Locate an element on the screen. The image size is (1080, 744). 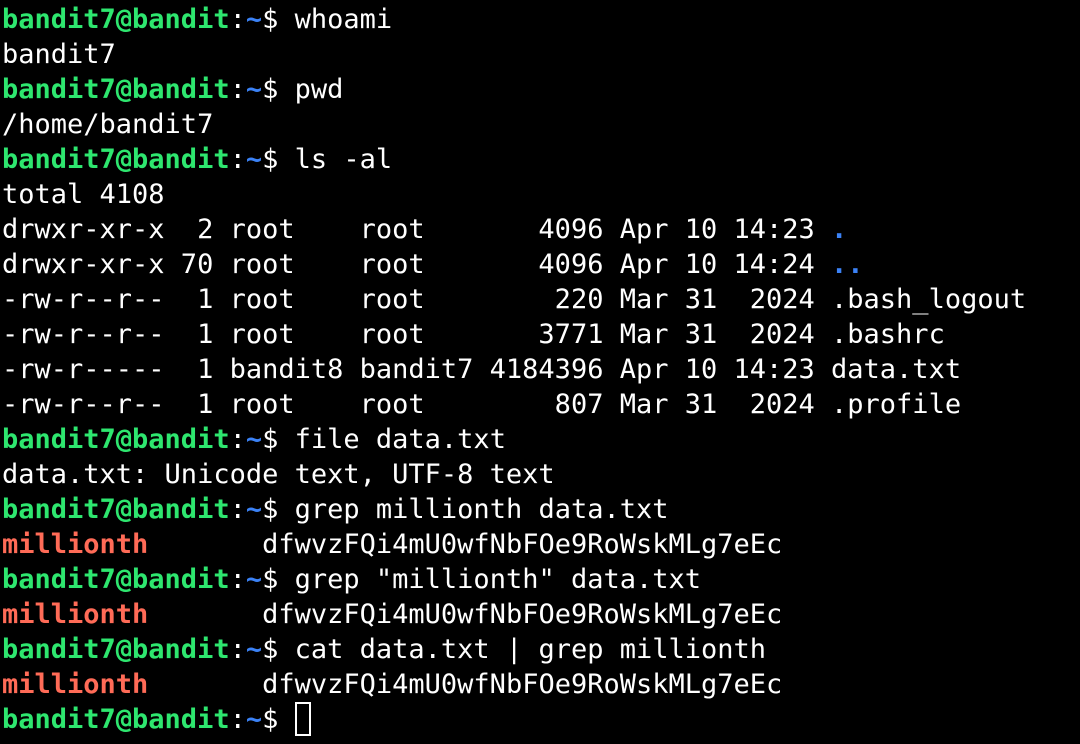
command-text: grep millionth data.txt is located at coordinates (481, 509).